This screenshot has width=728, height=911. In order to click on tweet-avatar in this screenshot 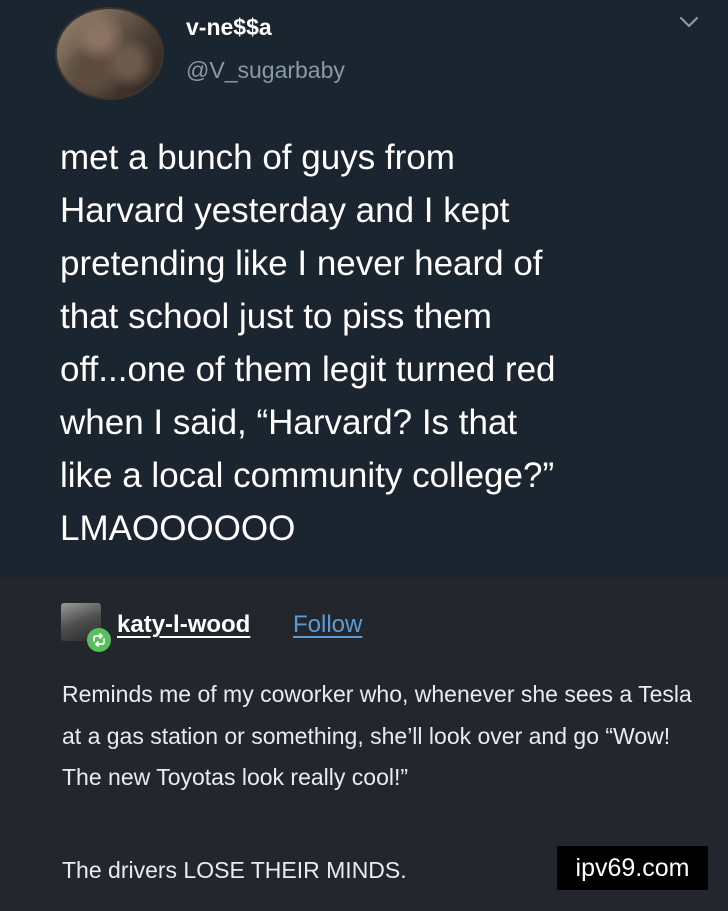, I will do `click(109, 53)`.